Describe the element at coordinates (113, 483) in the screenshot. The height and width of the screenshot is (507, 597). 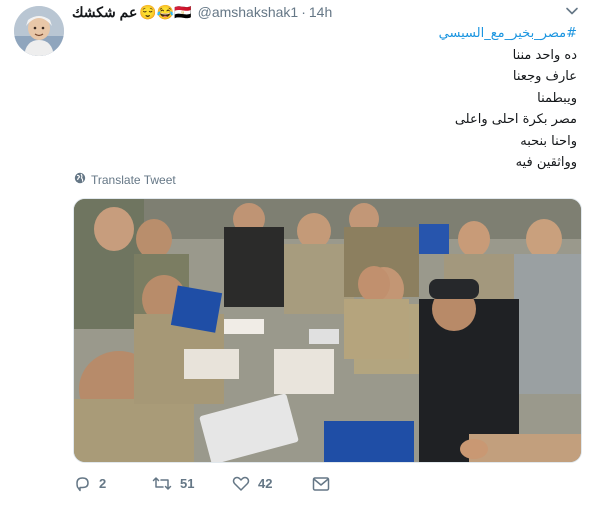
I see `reply-button: 2` at that location.